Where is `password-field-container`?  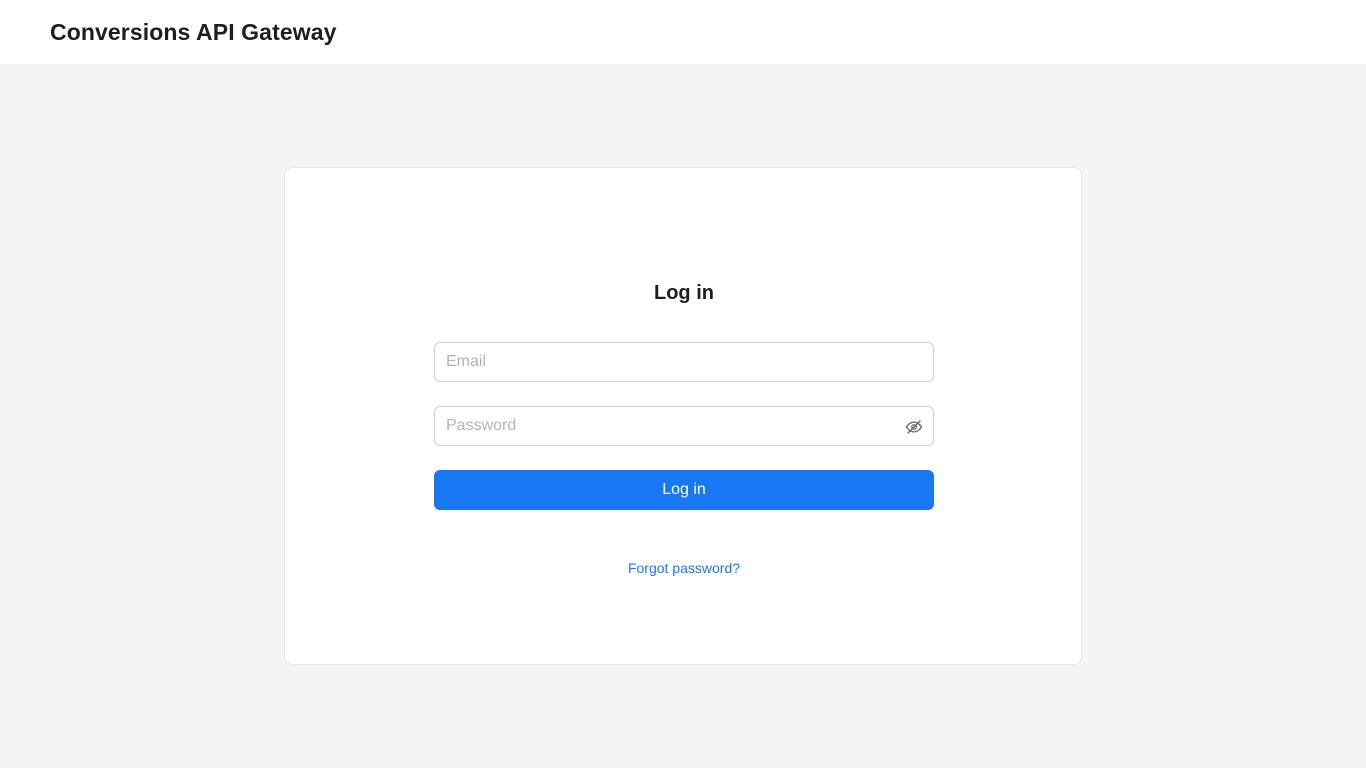 password-field-container is located at coordinates (684, 426).